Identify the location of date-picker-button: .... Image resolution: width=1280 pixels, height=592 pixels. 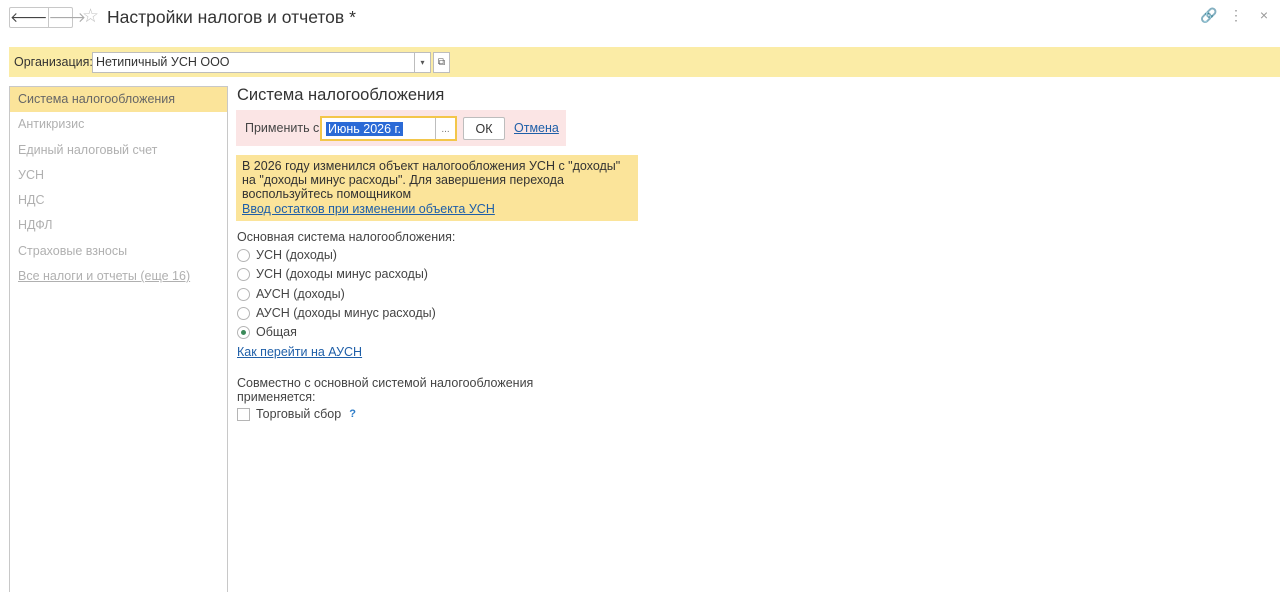
(445, 128).